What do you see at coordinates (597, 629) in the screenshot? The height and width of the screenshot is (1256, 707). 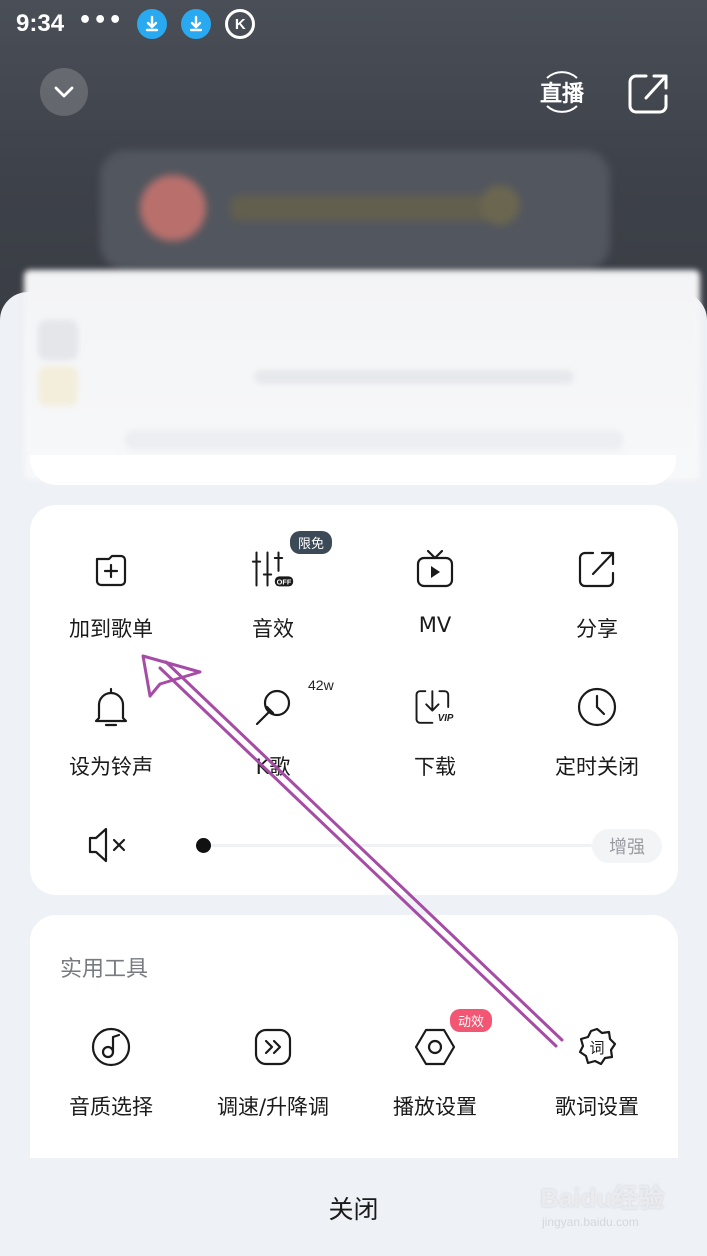 I see `item-label: 分享` at bounding box center [597, 629].